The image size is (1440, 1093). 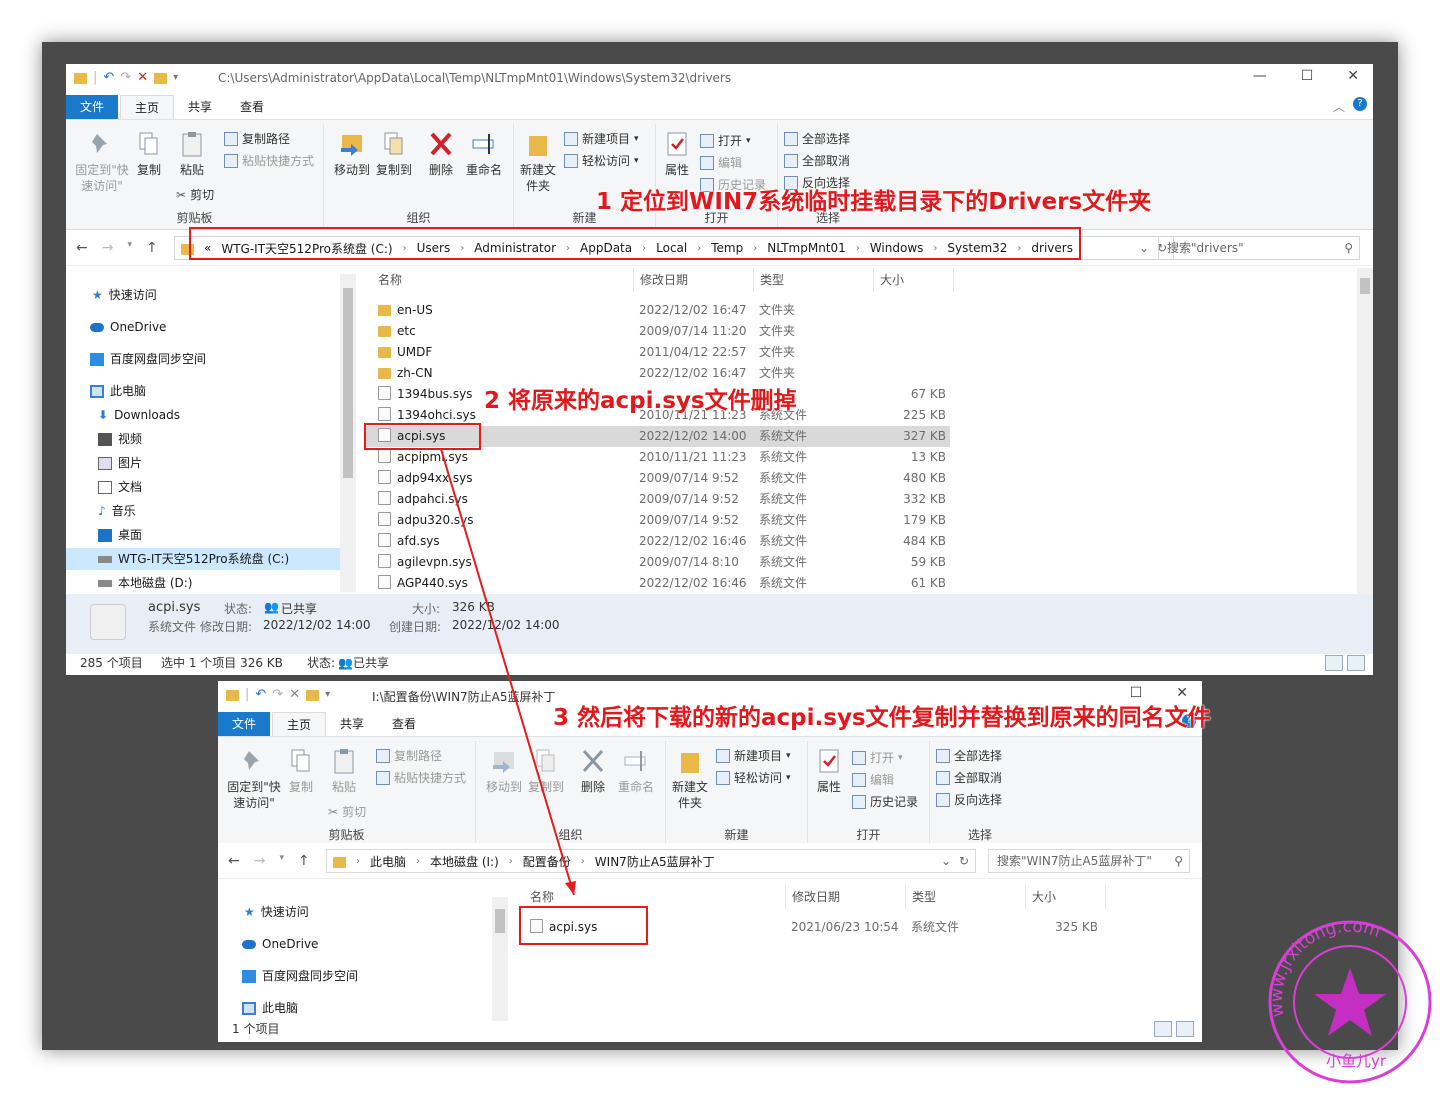 I want to click on arrow-overlay, so click(x=508, y=672).